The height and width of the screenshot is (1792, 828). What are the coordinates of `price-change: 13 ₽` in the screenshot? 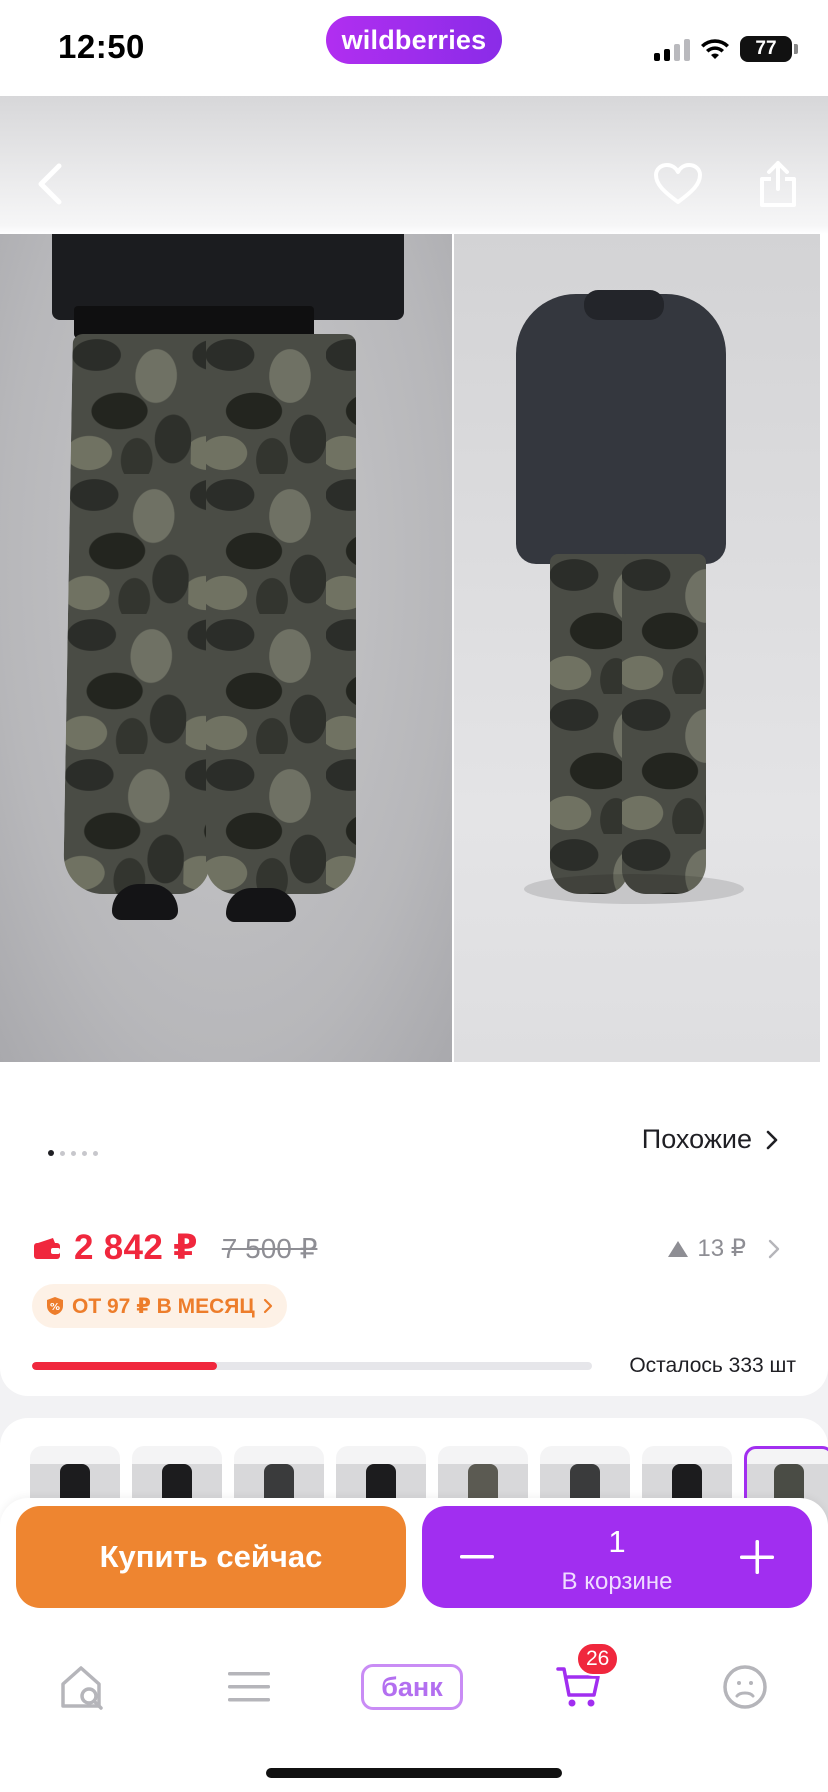 It's located at (723, 1248).